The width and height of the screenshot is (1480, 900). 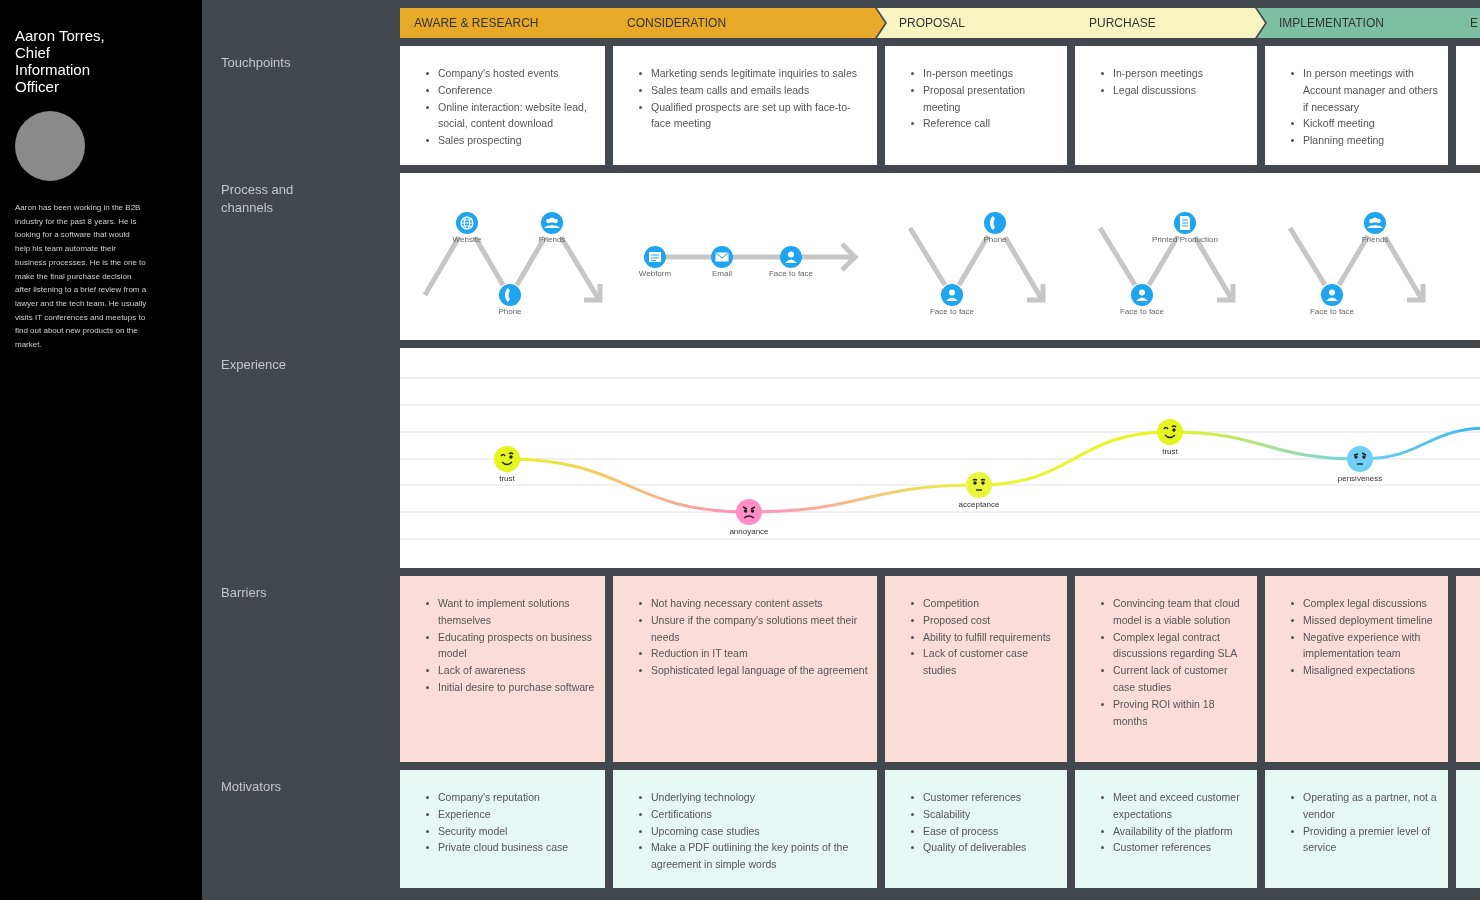 What do you see at coordinates (951, 603) in the screenshot?
I see `list-item: Competition` at bounding box center [951, 603].